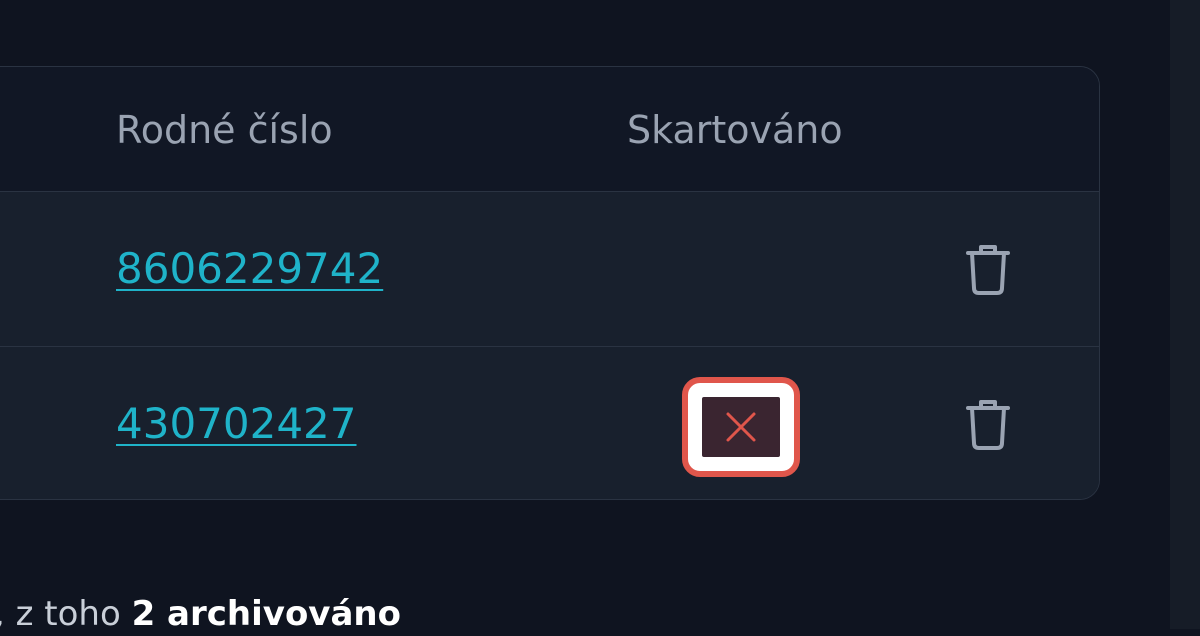 The height and width of the screenshot is (636, 1200). I want to click on x-icon, so click(741, 427).